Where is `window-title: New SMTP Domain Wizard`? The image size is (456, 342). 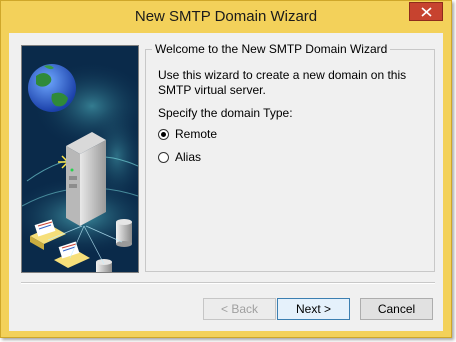
window-title: New SMTP Domain Wizard is located at coordinates (226, 16).